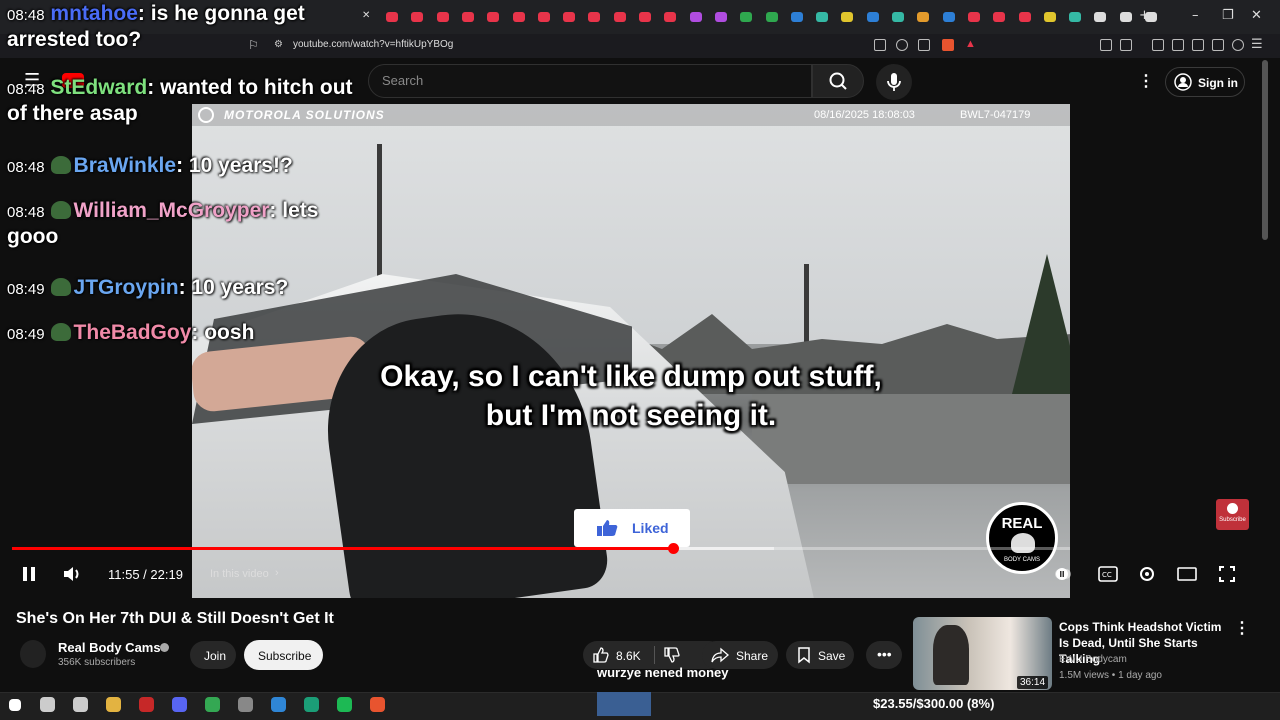 The image size is (1280, 720). Describe the element at coordinates (1198, 45) in the screenshot. I see `tabs-icon` at that location.